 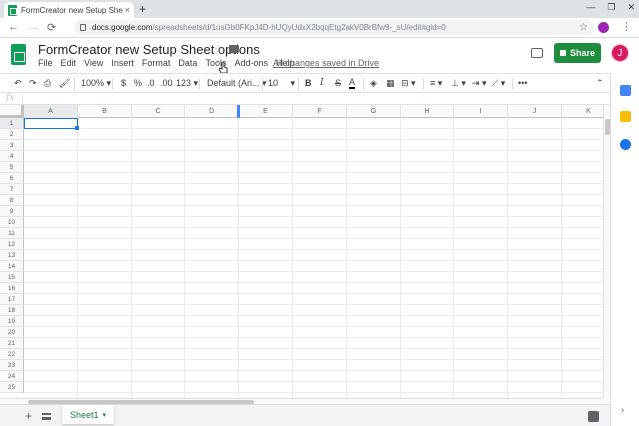 What do you see at coordinates (611, 7) in the screenshot?
I see `maximize-button: ❐` at bounding box center [611, 7].